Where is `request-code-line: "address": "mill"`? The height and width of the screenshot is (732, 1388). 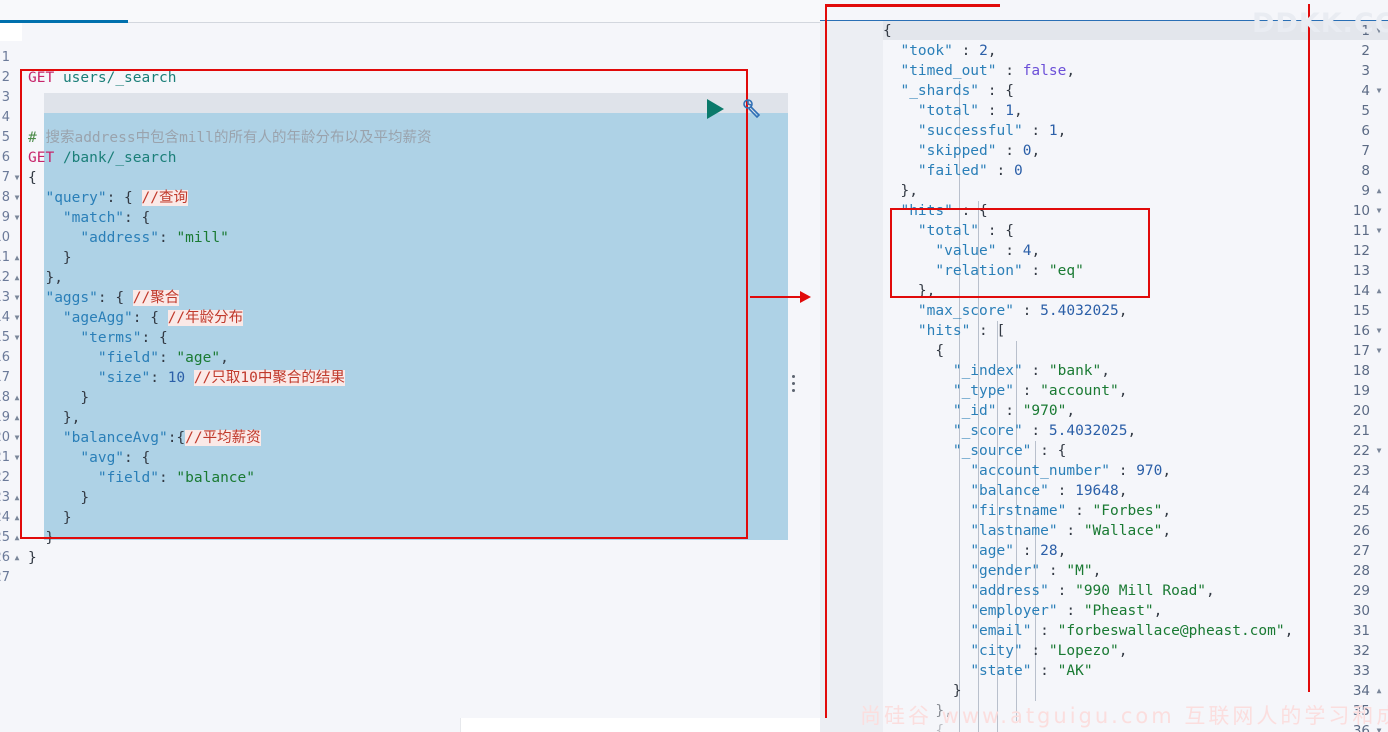 request-code-line: "address": "mill" is located at coordinates (128, 238).